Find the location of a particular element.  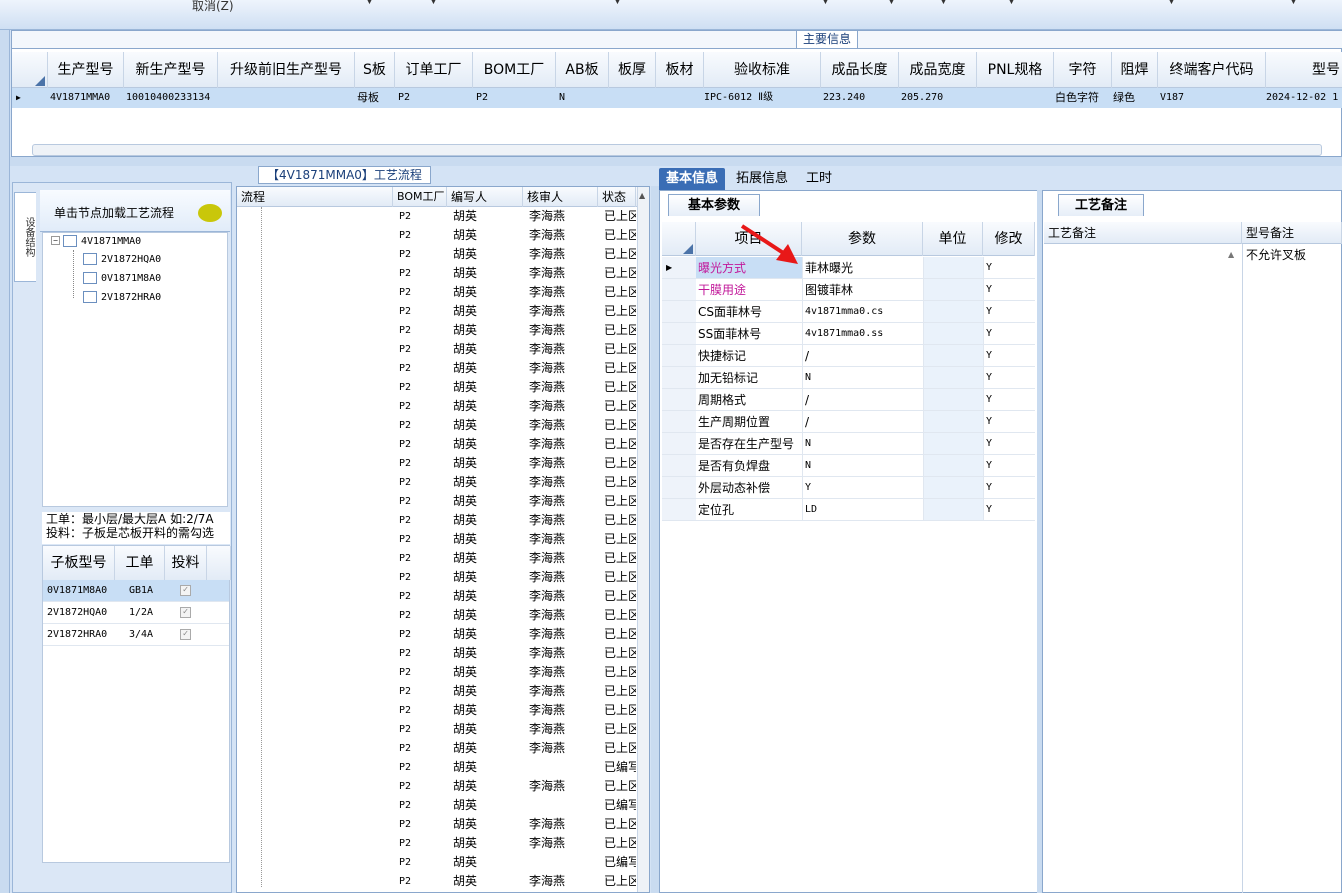

vertical-tab: 设备结构 is located at coordinates (25, 237).